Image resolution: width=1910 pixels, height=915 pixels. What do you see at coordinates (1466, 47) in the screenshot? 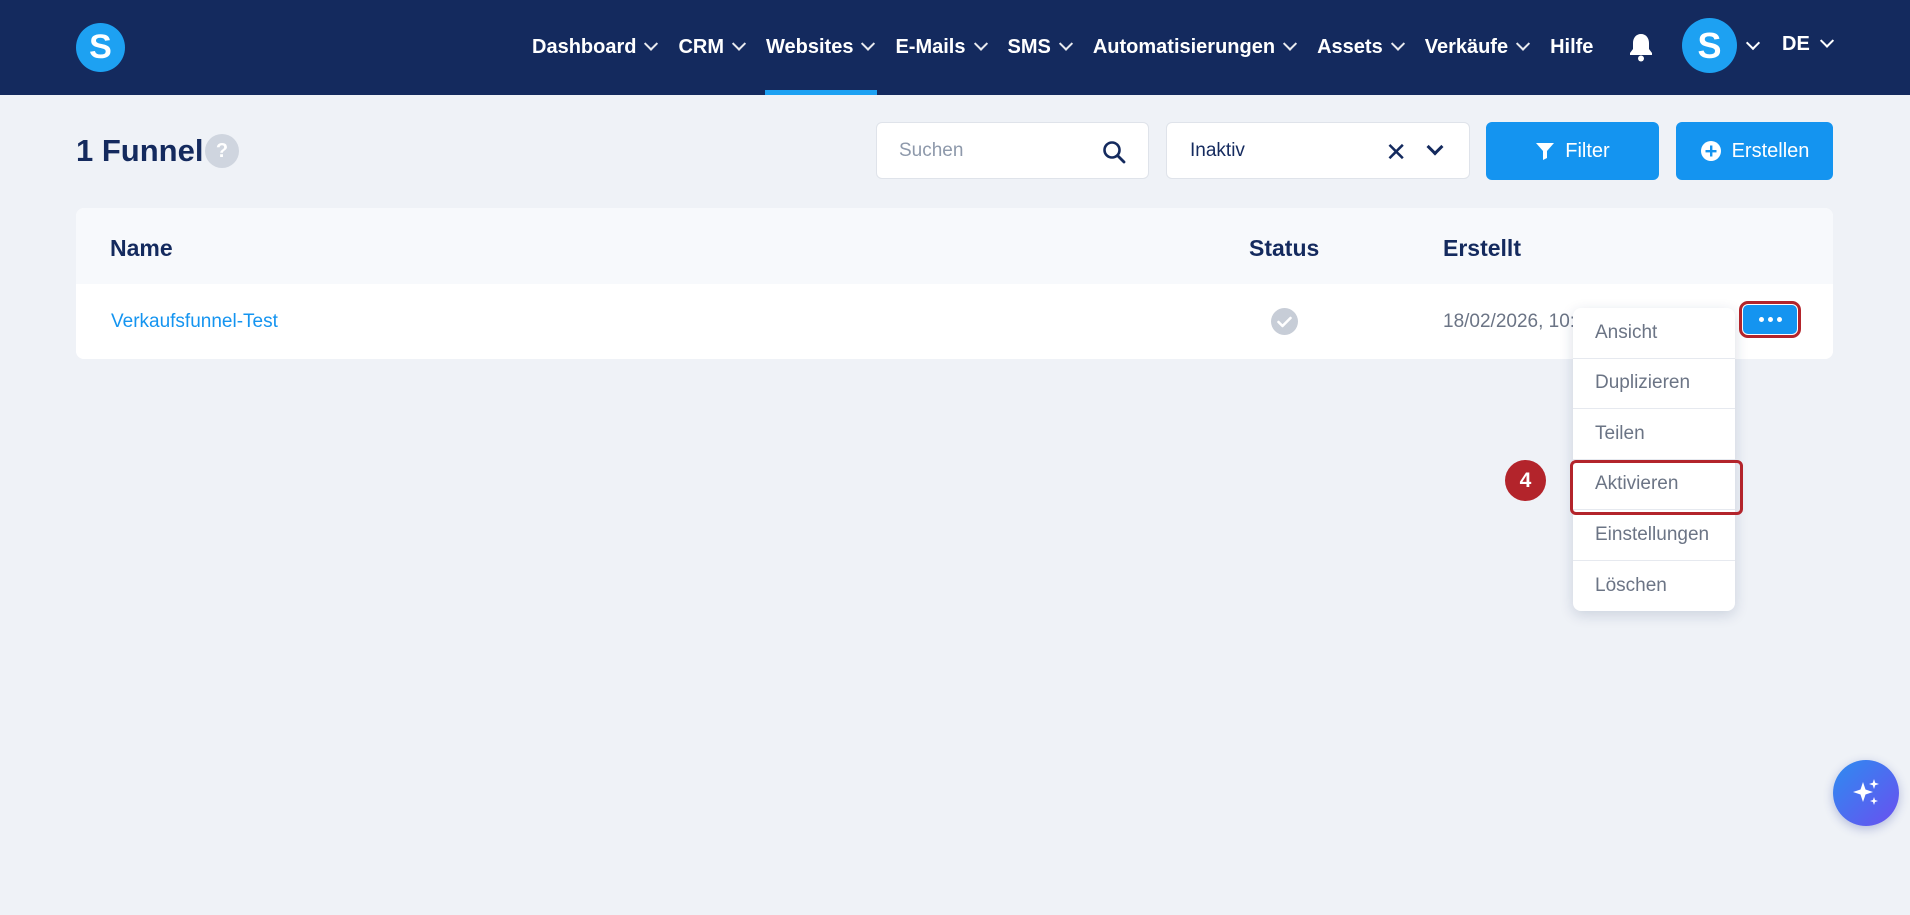
I see `nav-item-label: Verkäufe` at bounding box center [1466, 47].